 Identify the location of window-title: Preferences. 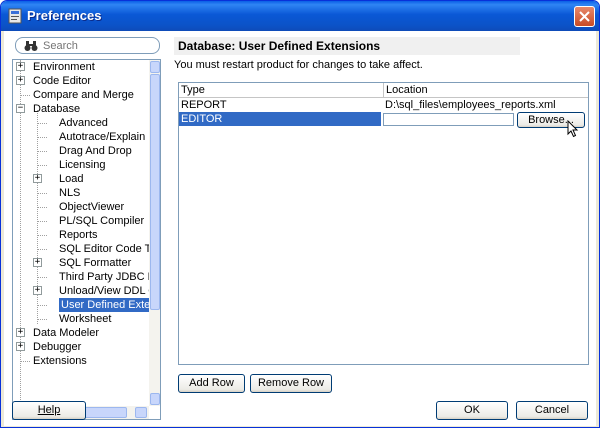
(64, 15).